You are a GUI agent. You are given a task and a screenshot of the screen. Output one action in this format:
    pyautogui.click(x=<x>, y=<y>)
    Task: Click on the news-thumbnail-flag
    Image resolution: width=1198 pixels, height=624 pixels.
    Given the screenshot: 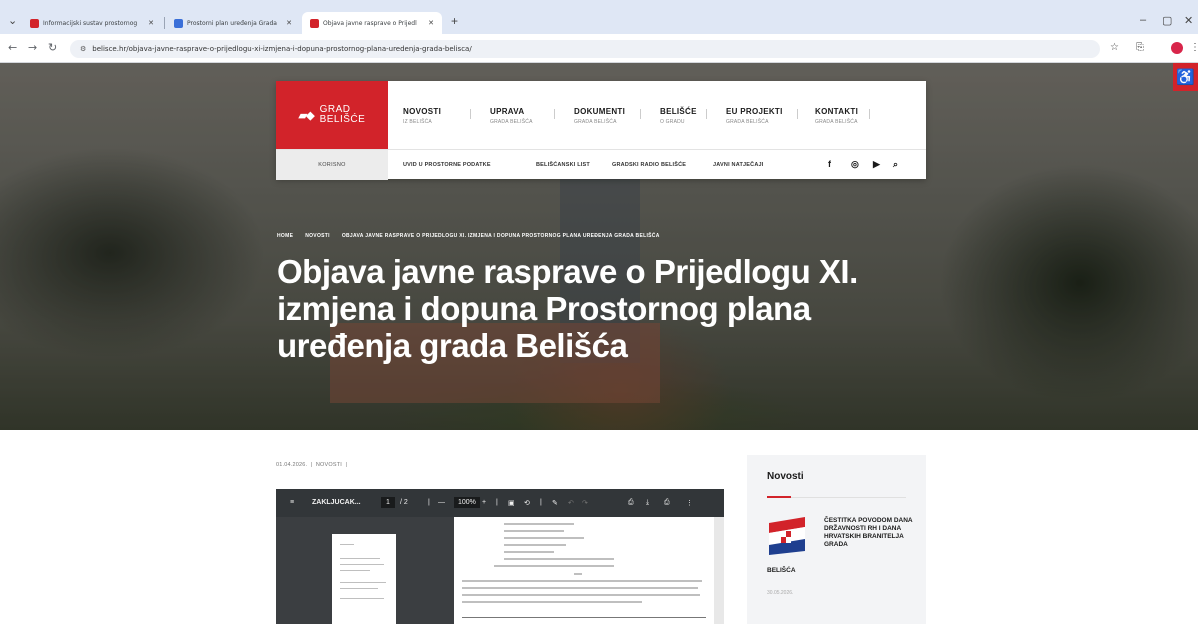 What is the action you would take?
    pyautogui.click(x=787, y=535)
    